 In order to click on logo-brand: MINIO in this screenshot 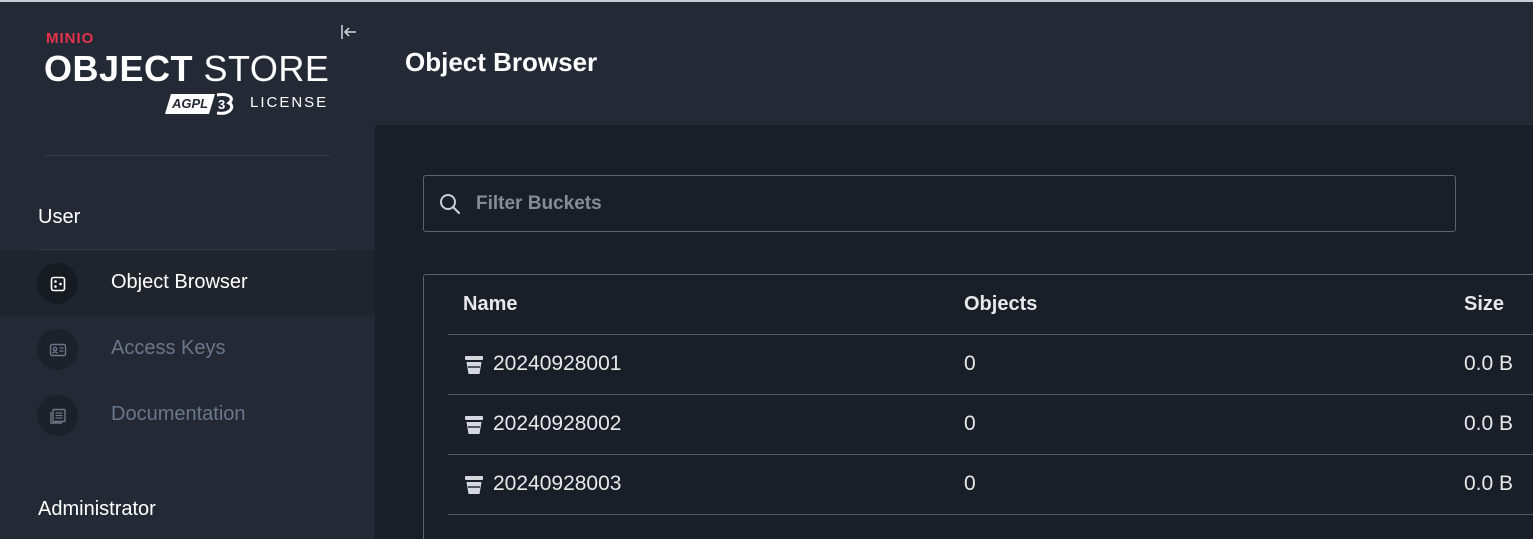, I will do `click(70, 38)`.